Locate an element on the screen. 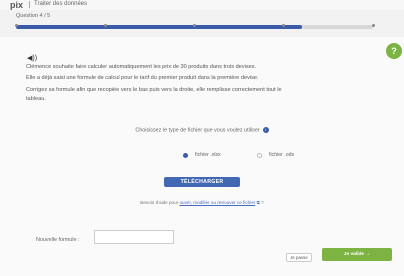 This screenshot has width=404, height=276. audio-icon: ◀)) is located at coordinates (32, 59).